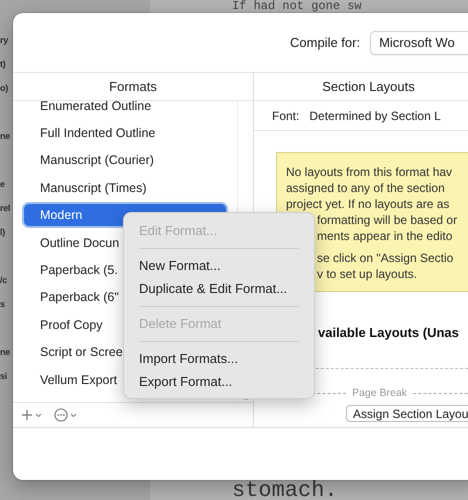 This screenshot has height=500, width=468. Describe the element at coordinates (368, 204) in the screenshot. I see `note-text: project yet. If no layouts are as` at that location.